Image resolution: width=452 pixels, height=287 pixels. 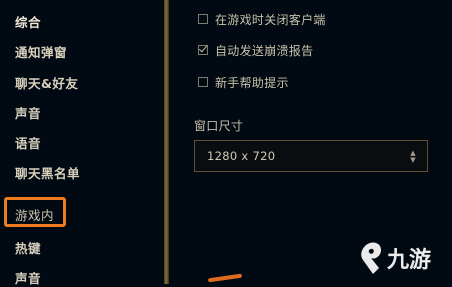 What do you see at coordinates (28, 21) in the screenshot?
I see `sidebar-item-general: 综合` at bounding box center [28, 21].